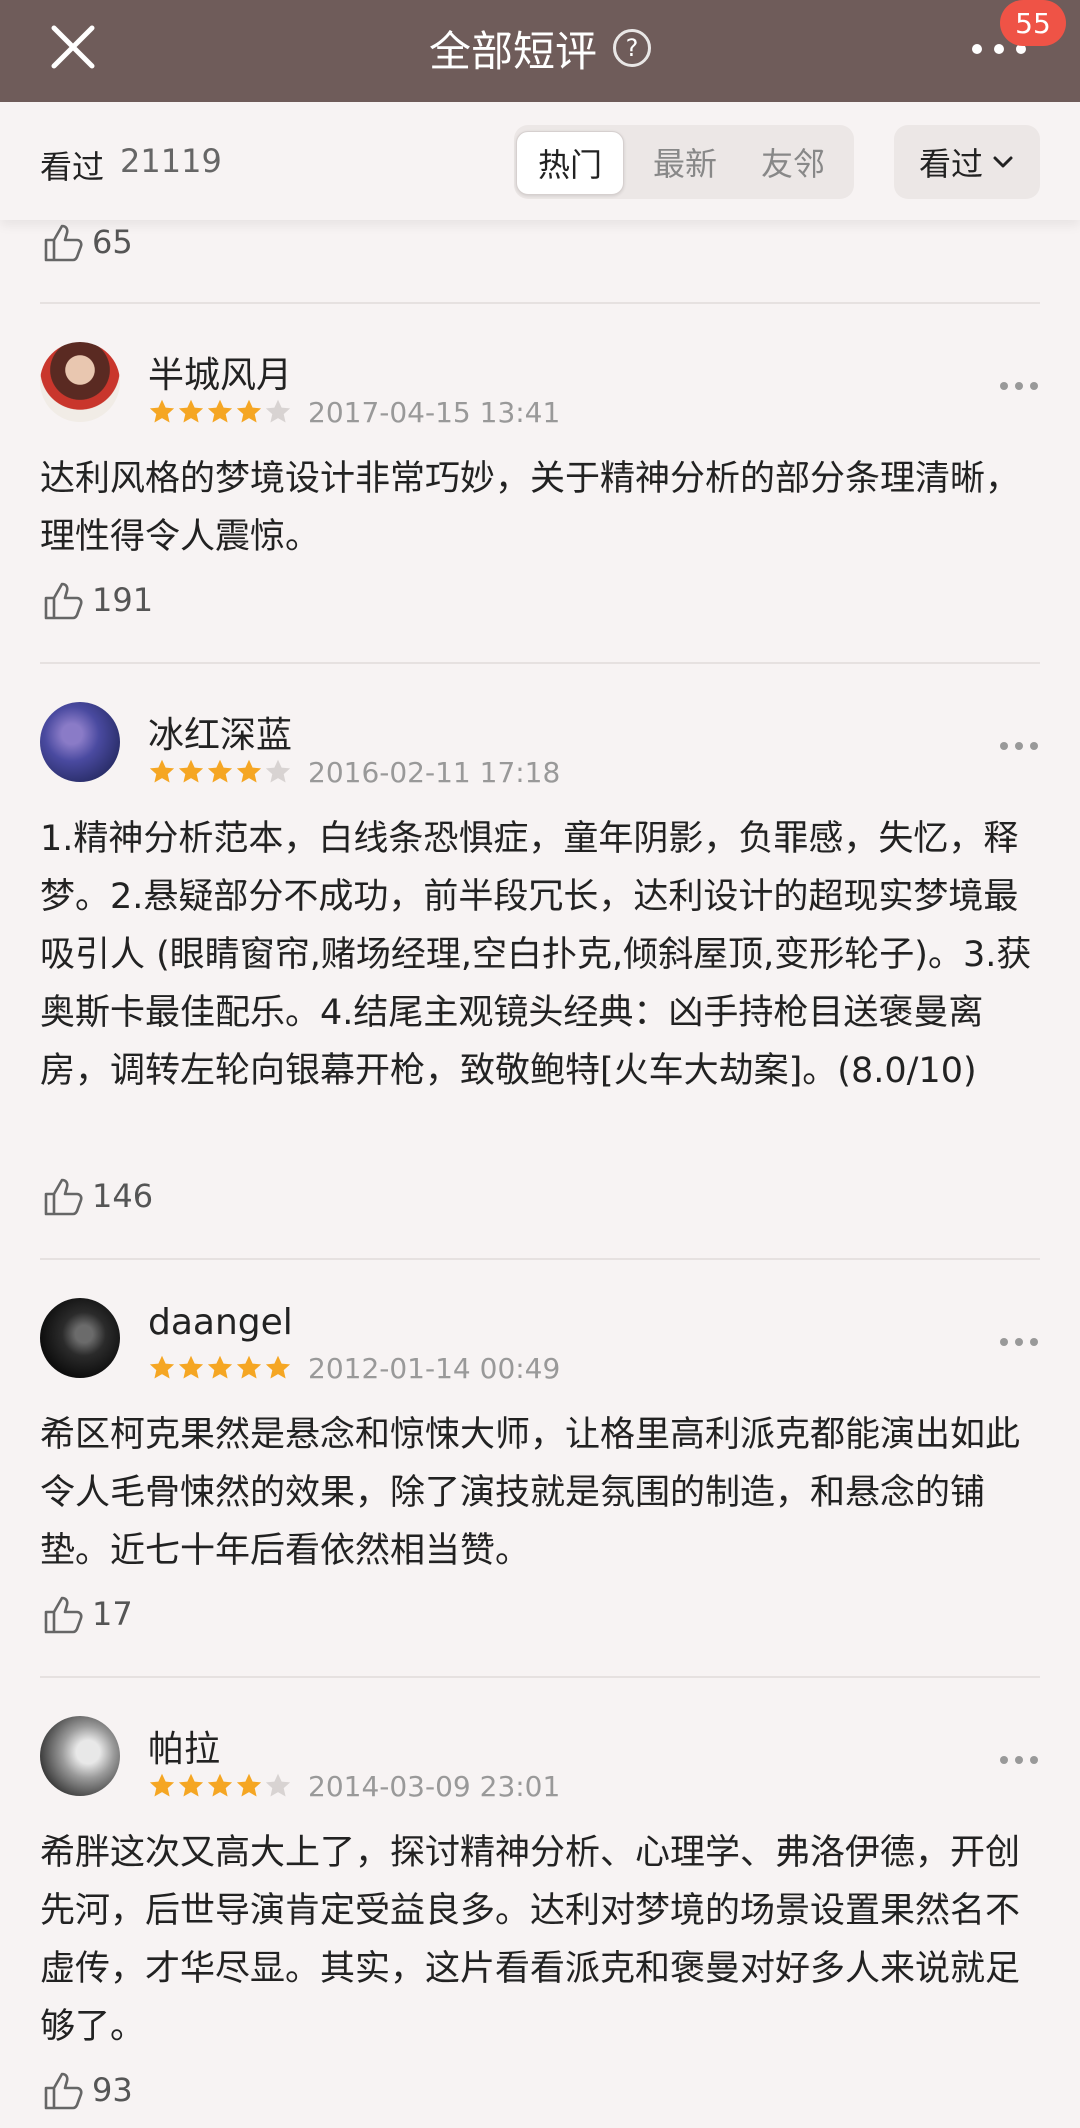  What do you see at coordinates (793, 162) in the screenshot?
I see `tab-friends: 友邻` at bounding box center [793, 162].